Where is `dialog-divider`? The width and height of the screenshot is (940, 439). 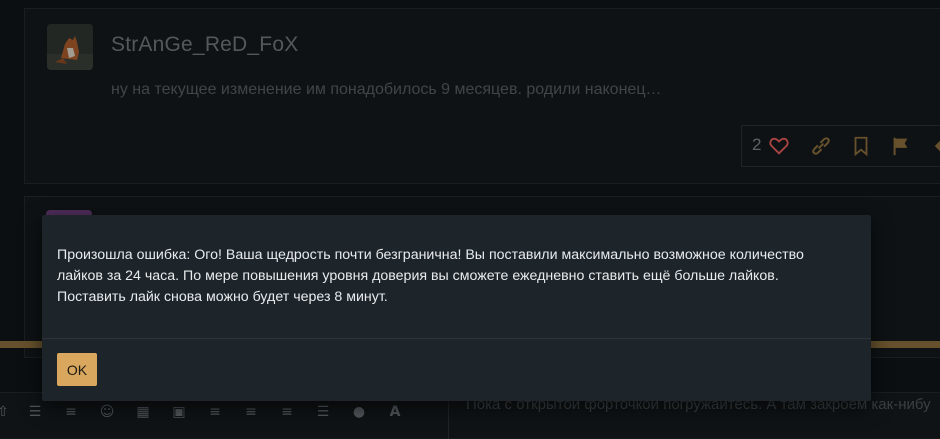
dialog-divider is located at coordinates (456, 338).